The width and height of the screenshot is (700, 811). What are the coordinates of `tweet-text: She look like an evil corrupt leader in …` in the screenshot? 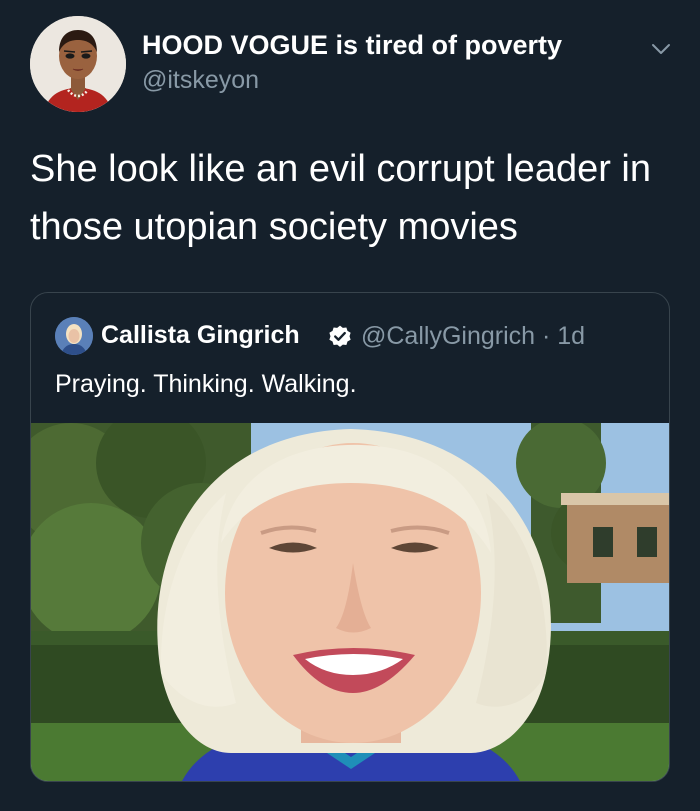 It's located at (341, 198).